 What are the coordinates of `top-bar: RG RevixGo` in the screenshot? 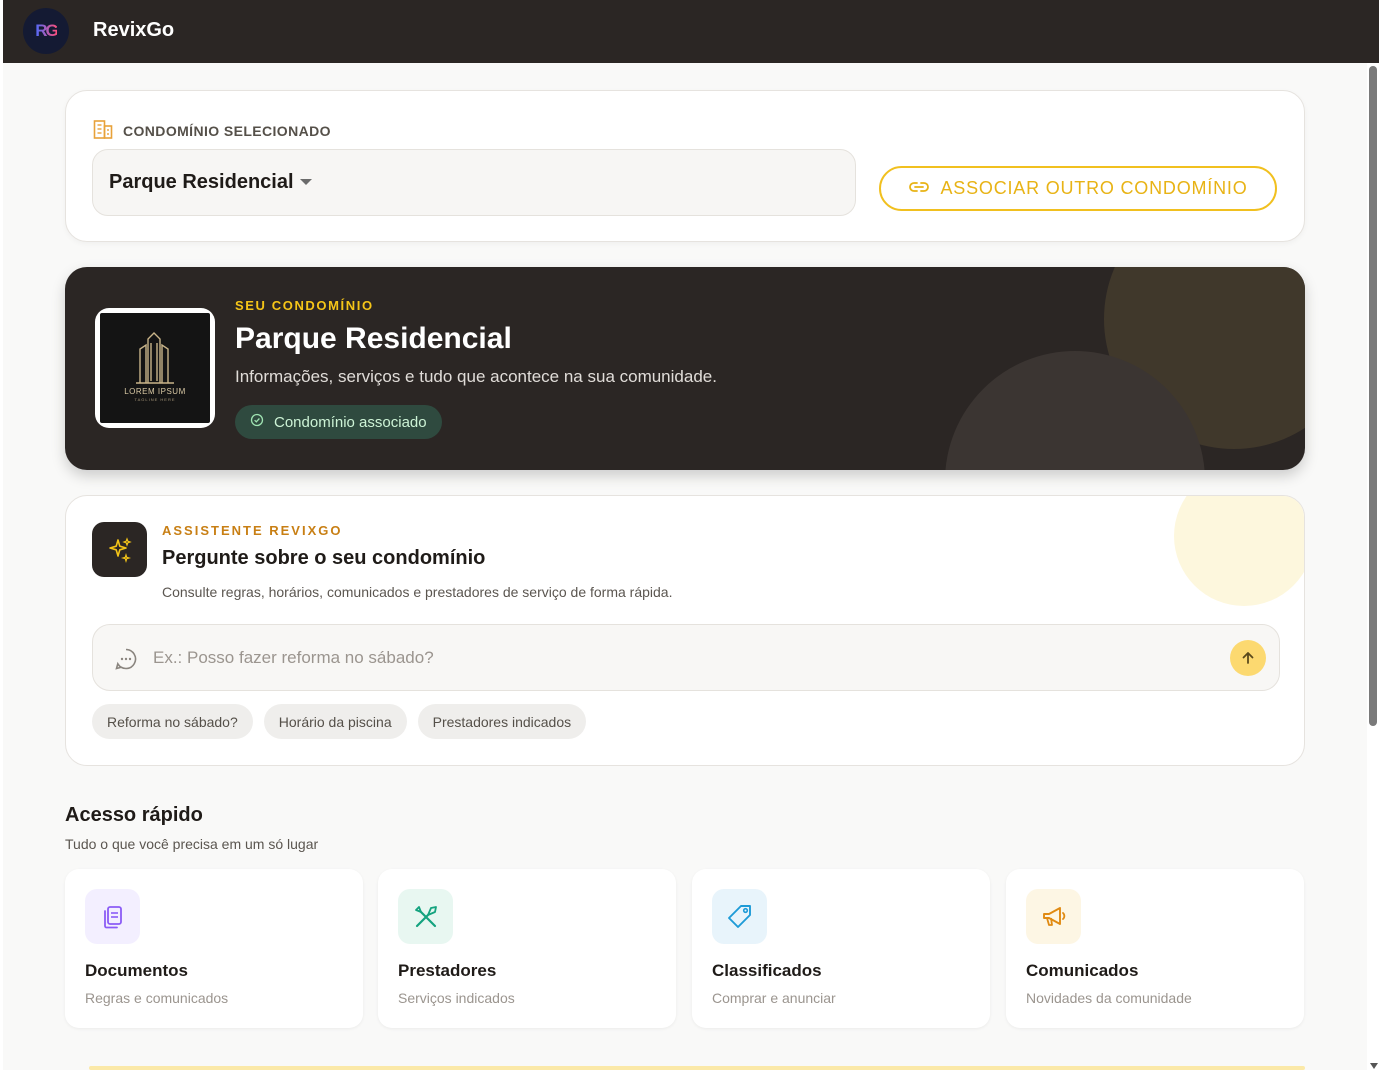 It's located at (689, 31).